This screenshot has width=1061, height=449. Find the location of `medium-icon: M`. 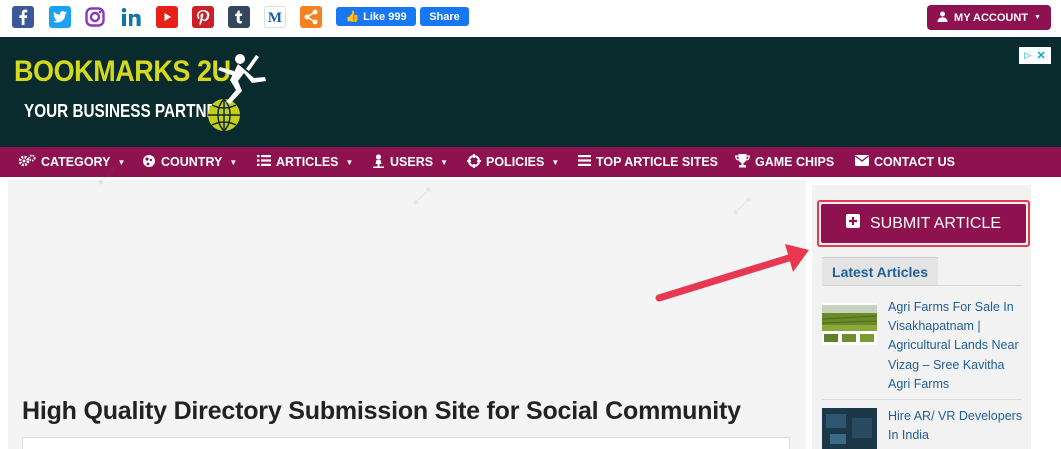

medium-icon: M is located at coordinates (275, 17).